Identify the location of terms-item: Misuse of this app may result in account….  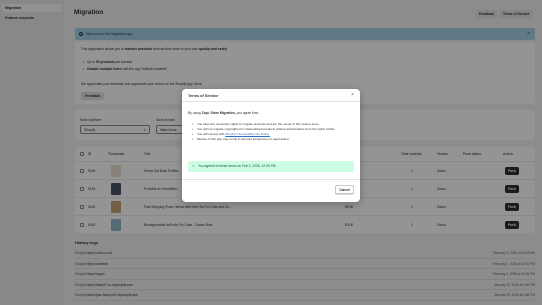
(272, 139).